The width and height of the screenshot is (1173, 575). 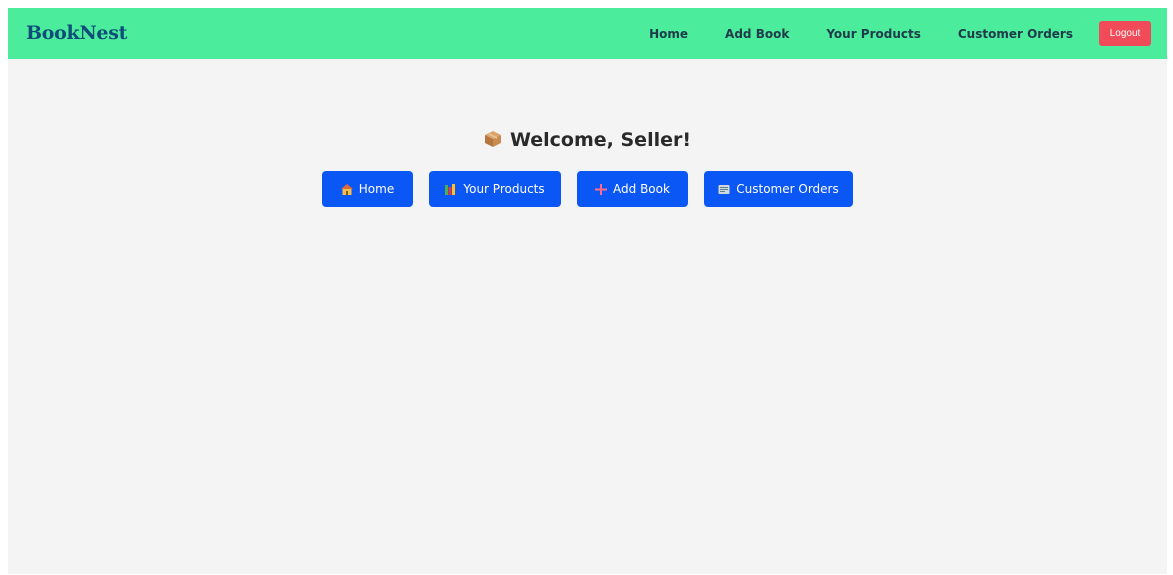 I want to click on welcome-heading: Welcome, Seller!, so click(x=587, y=140).